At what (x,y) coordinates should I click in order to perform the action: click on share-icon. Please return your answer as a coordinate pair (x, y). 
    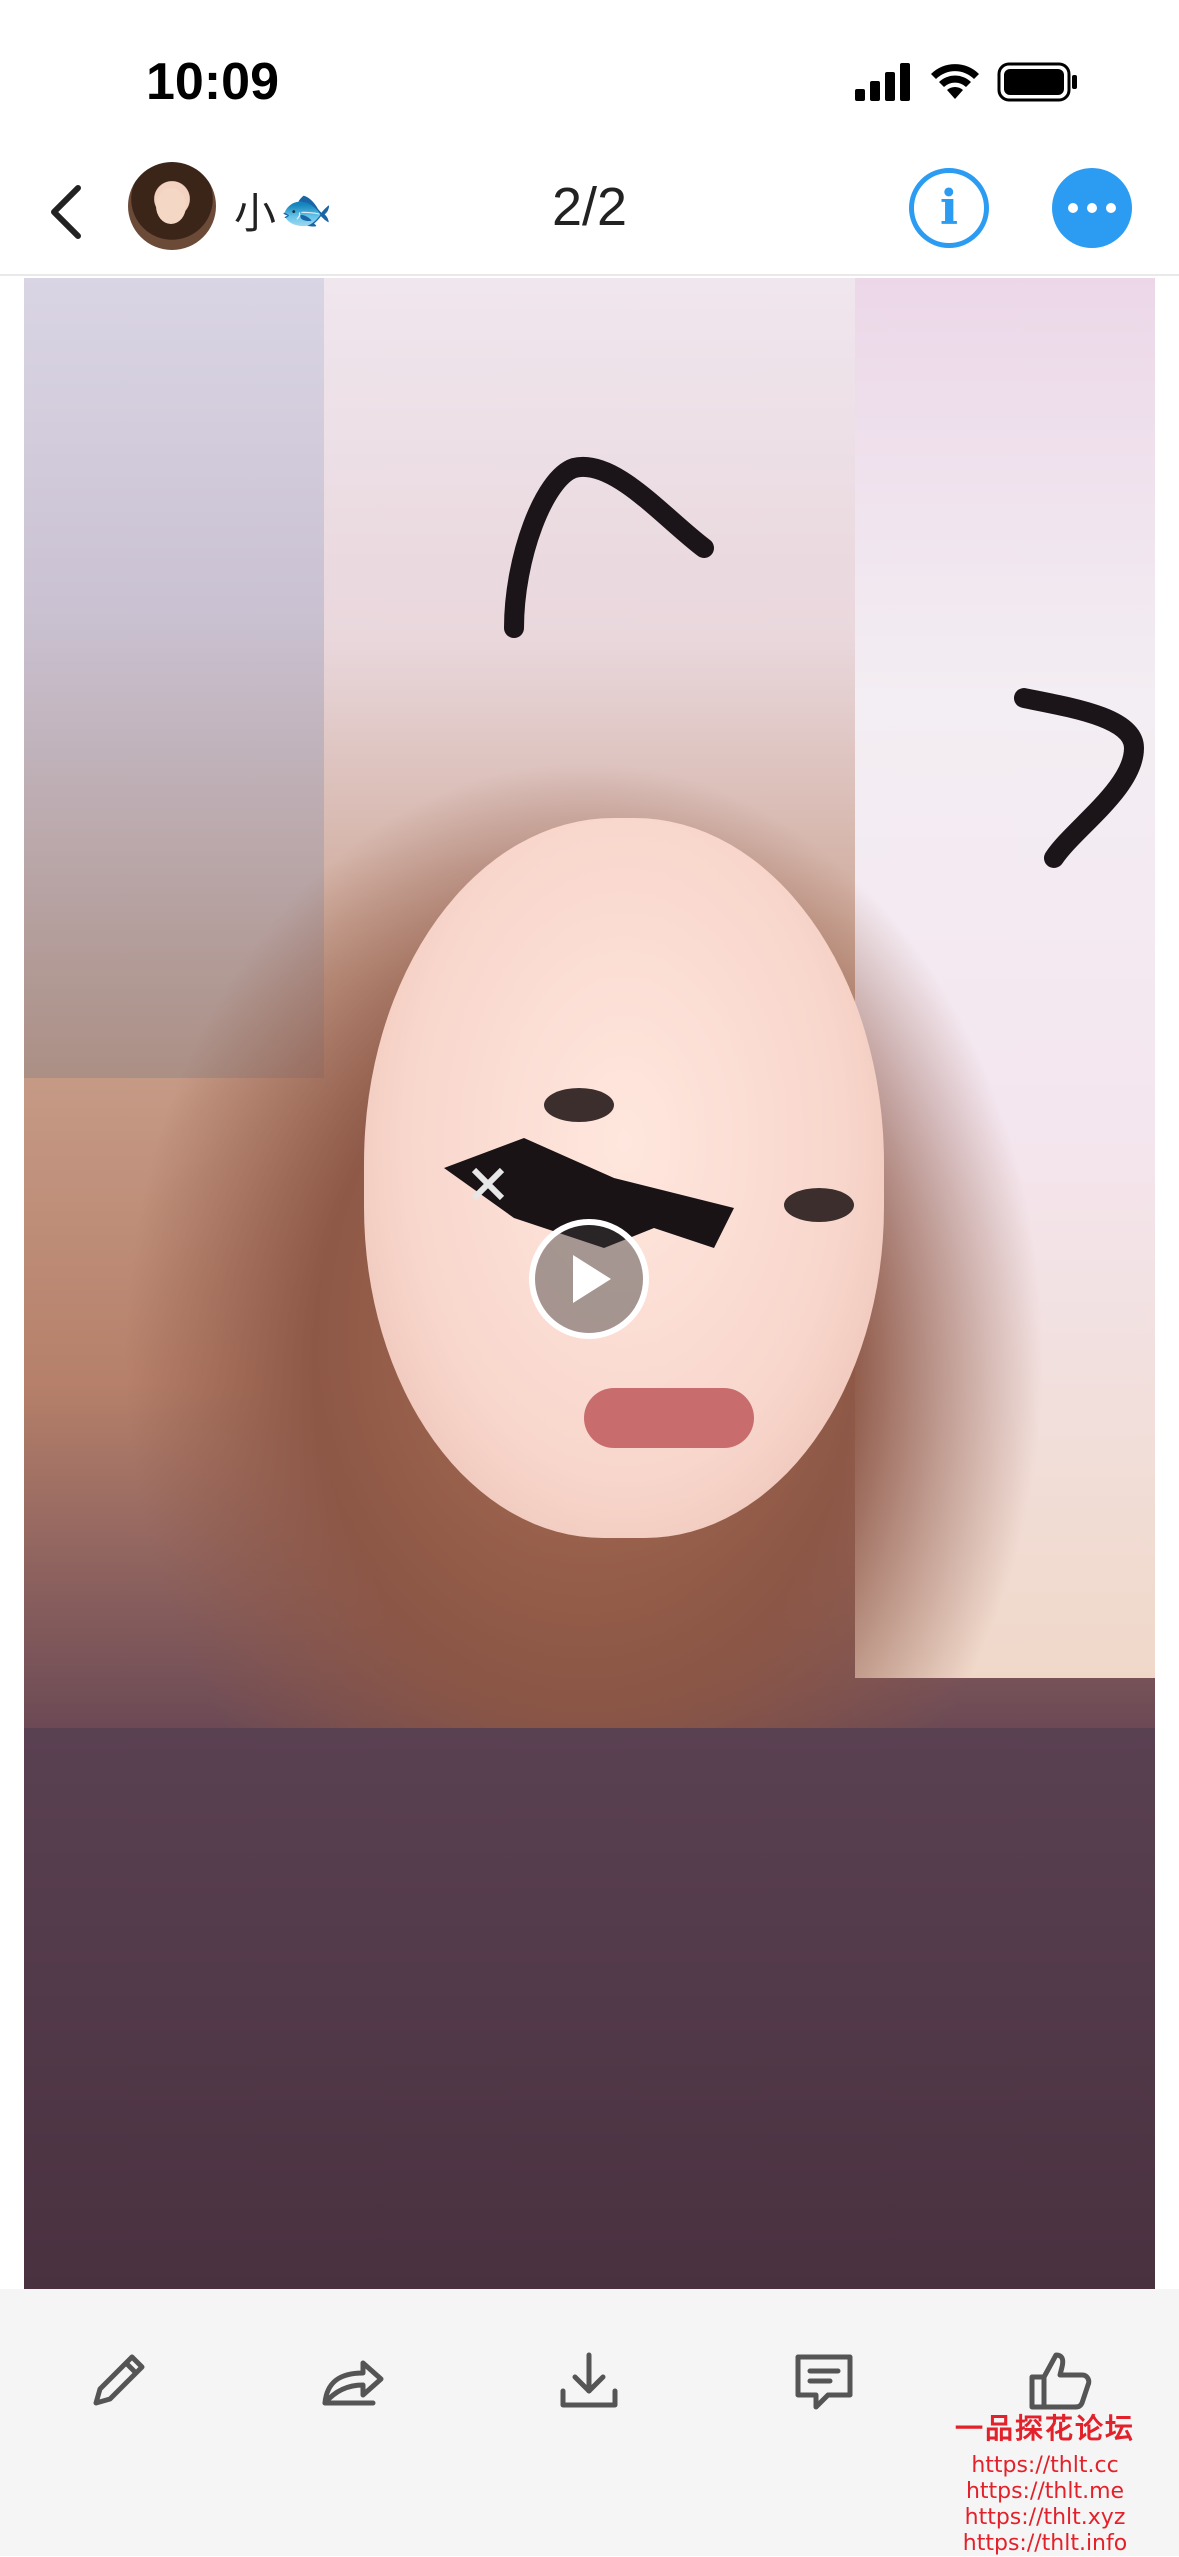
    Looking at the image, I should click on (353, 2383).